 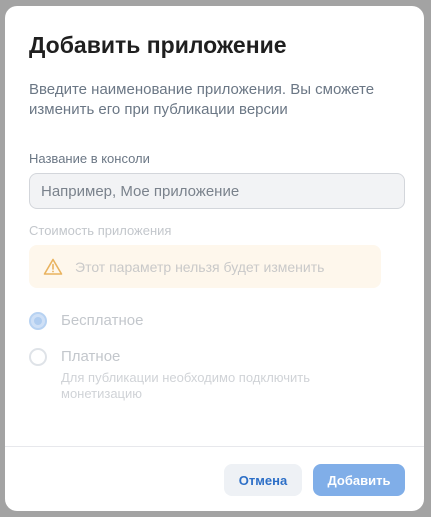 I want to click on cost-label: Стоимость приложения, so click(x=100, y=230).